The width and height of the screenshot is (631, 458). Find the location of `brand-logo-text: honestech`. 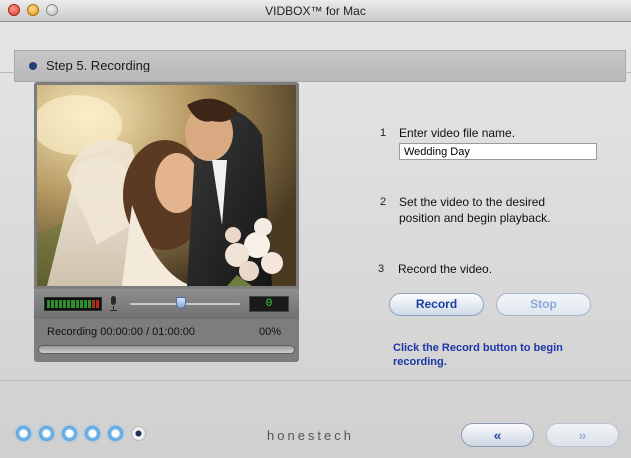

brand-logo-text: honestech is located at coordinates (310, 435).